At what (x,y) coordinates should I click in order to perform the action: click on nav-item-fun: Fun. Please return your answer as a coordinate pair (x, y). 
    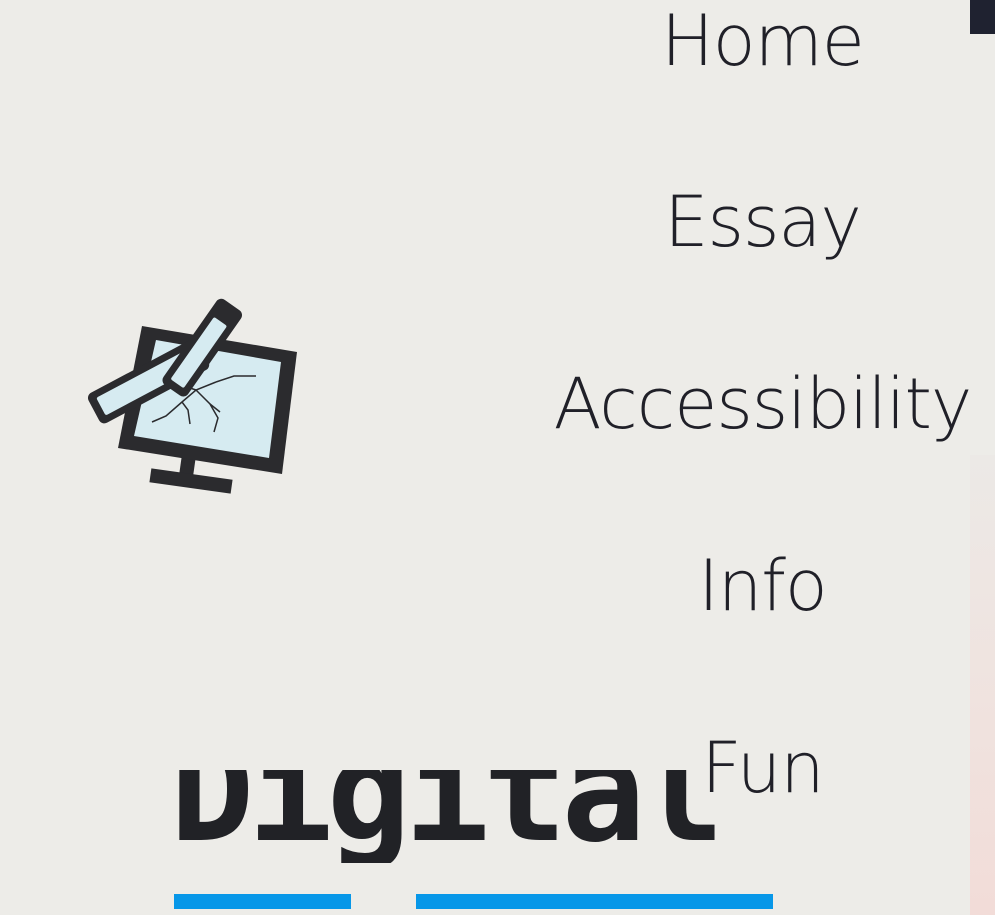
    Looking at the image, I should click on (762, 768).